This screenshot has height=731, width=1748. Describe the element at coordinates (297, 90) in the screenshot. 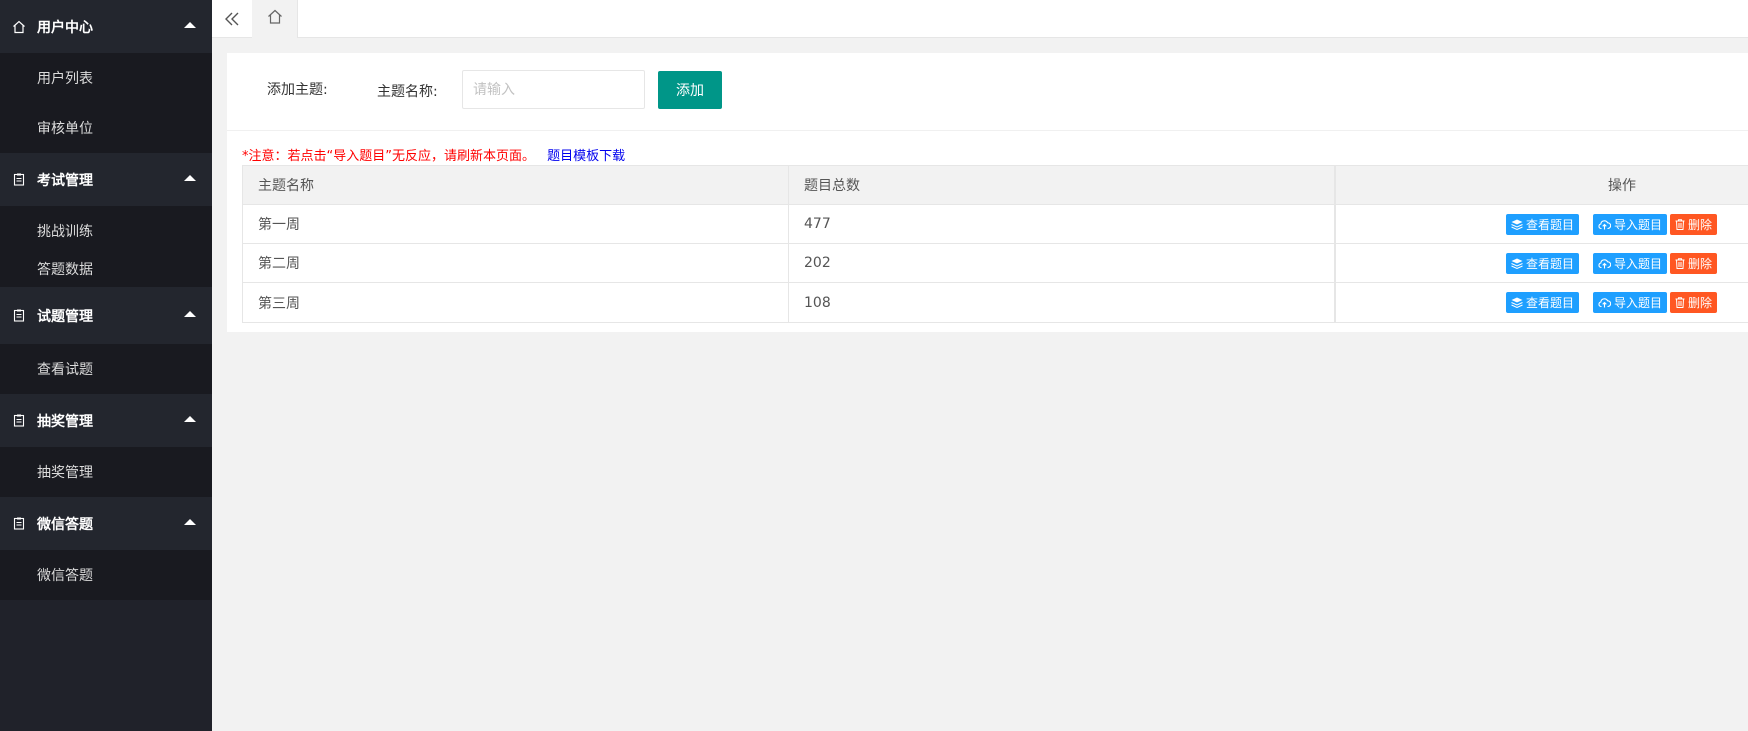

I see `form-title: 添加主题:` at that location.